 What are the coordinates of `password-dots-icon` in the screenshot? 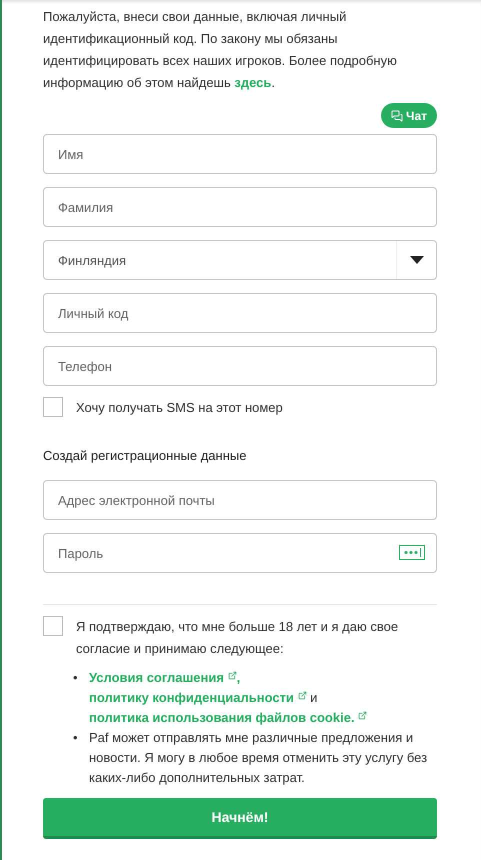 It's located at (412, 552).